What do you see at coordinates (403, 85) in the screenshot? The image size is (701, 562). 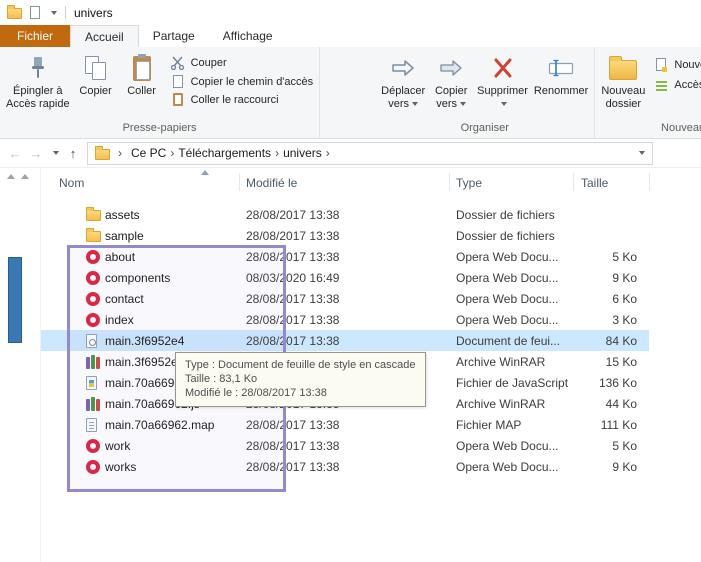 I see `move-to-button: Déplacer vers` at bounding box center [403, 85].